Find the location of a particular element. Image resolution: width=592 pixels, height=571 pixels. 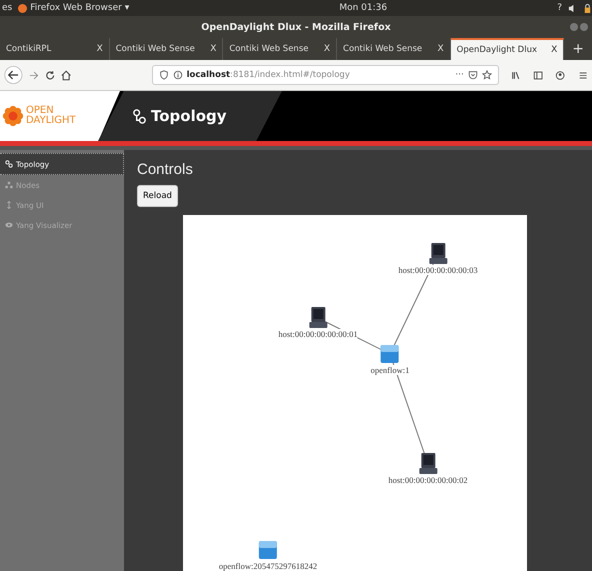

minimize-button is located at coordinates (574, 27).